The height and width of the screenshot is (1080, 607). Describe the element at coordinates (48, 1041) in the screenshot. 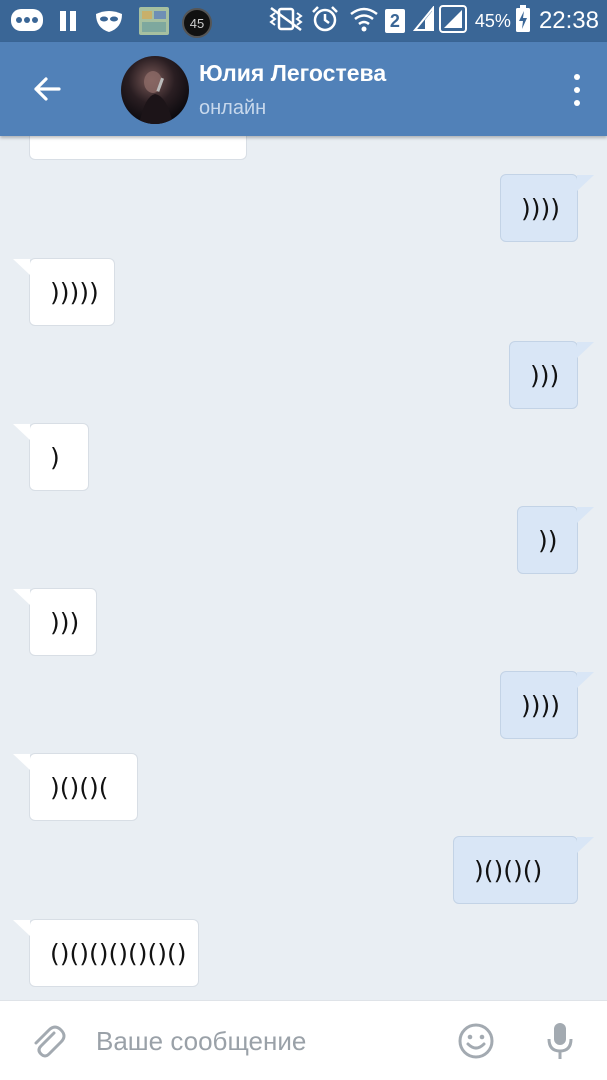

I see `paperclip-icon` at that location.